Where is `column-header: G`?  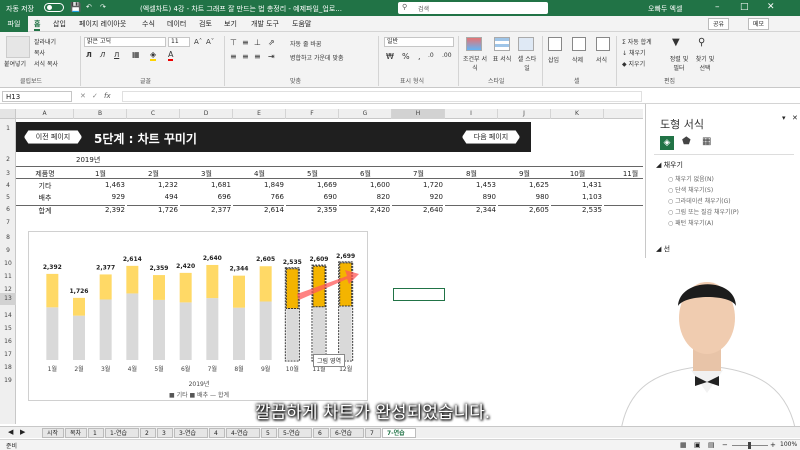 column-header: G is located at coordinates (365, 114).